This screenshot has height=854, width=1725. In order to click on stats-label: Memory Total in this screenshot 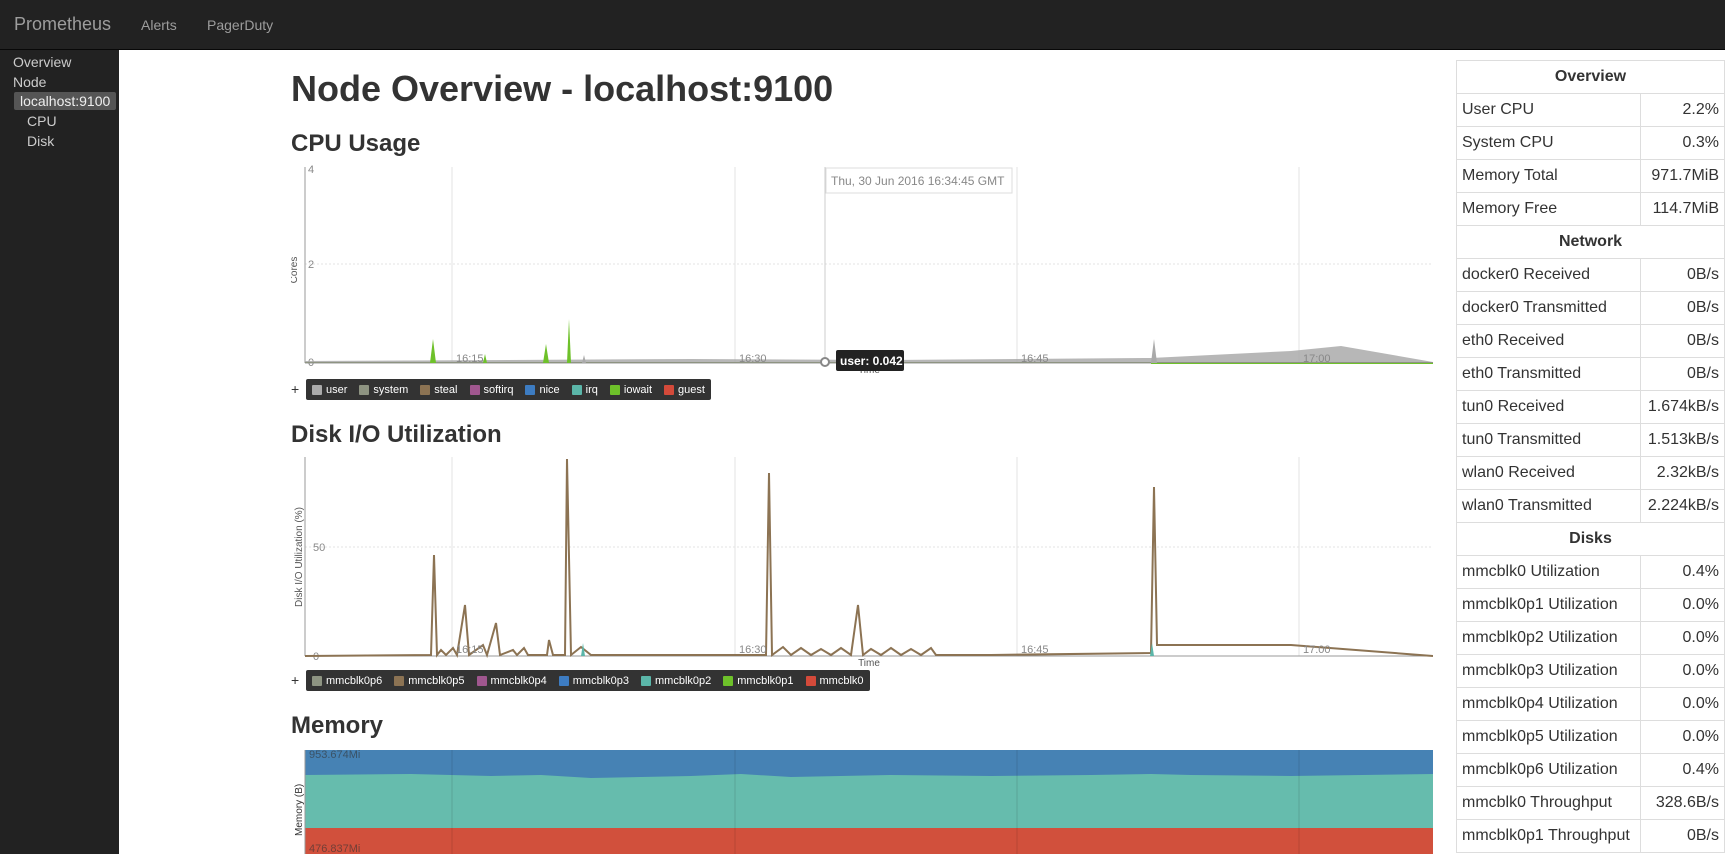, I will do `click(1548, 176)`.